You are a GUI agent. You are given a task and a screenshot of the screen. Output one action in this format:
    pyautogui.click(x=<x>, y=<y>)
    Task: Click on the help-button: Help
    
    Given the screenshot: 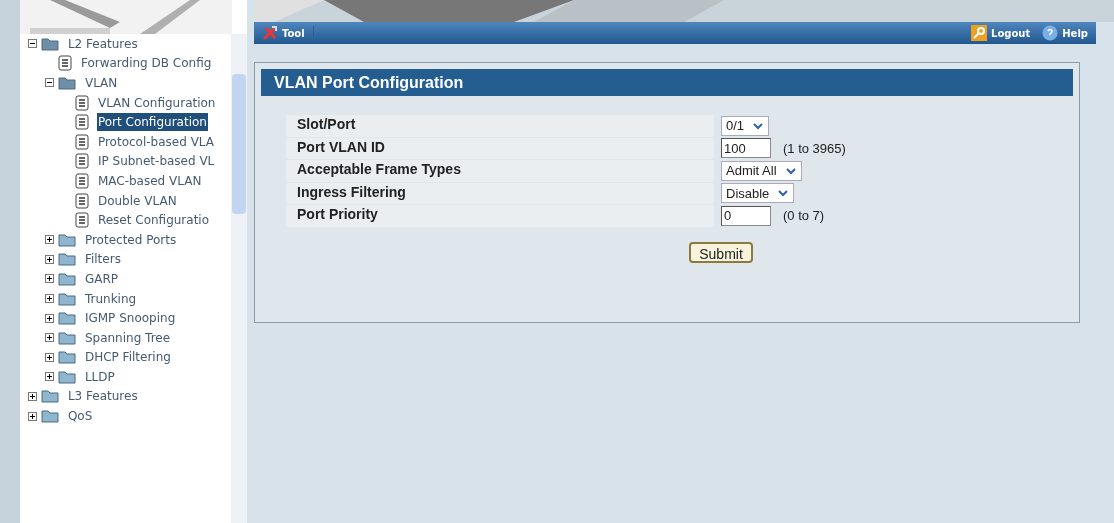 What is the action you would take?
    pyautogui.click(x=1075, y=33)
    